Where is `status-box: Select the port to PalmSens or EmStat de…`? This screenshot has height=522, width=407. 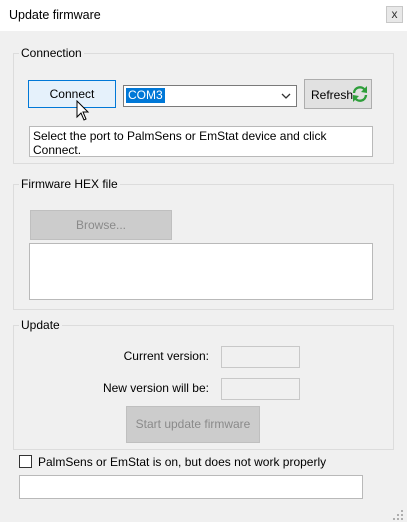
status-box: Select the port to PalmSens or EmStat de… is located at coordinates (201, 141).